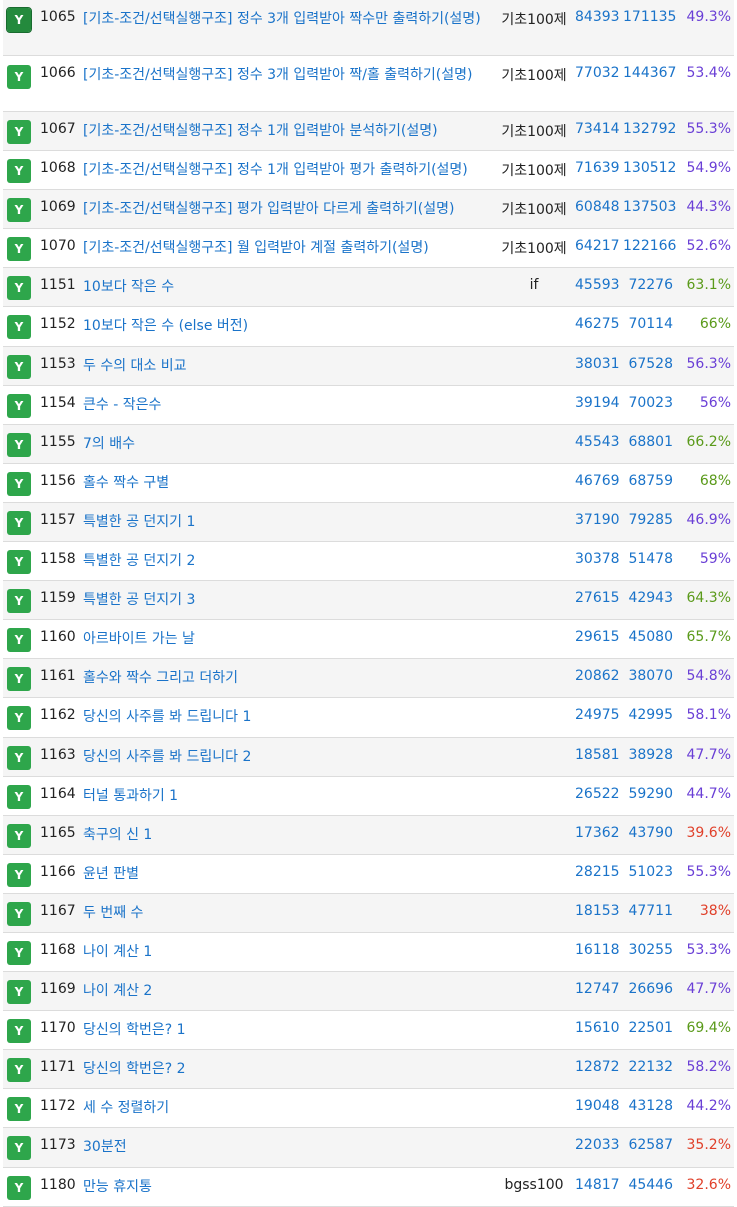 This screenshot has height=1207, width=737. Describe the element at coordinates (649, 129) in the screenshot. I see `submission-count-link: 132792` at that location.